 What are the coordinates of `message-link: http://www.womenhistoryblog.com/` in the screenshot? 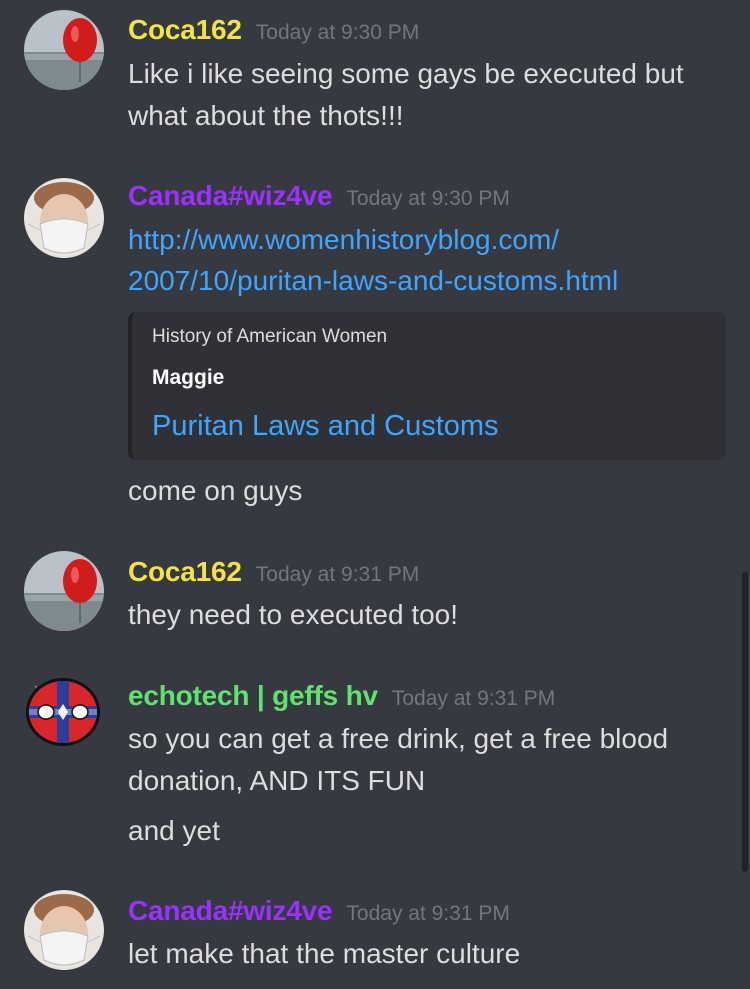 It's located at (424, 240).